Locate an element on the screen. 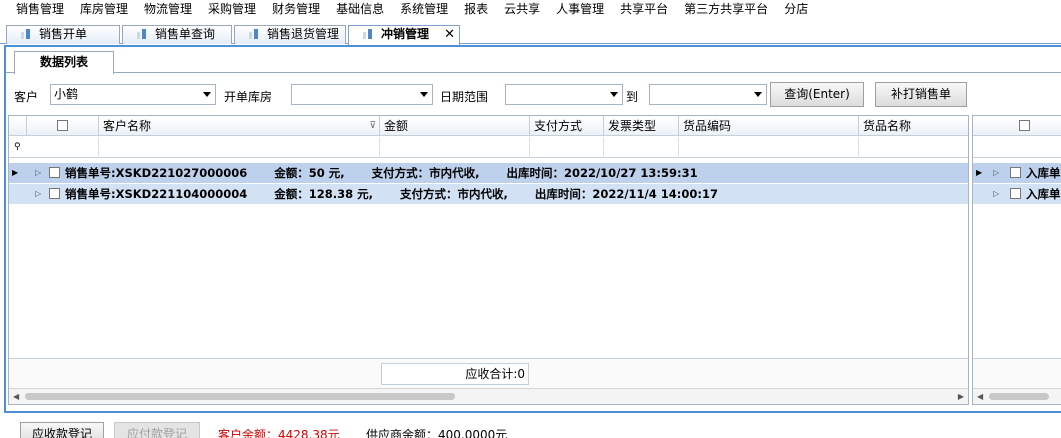  column-customer-name: 客户名称 ⊽ is located at coordinates (239, 126).